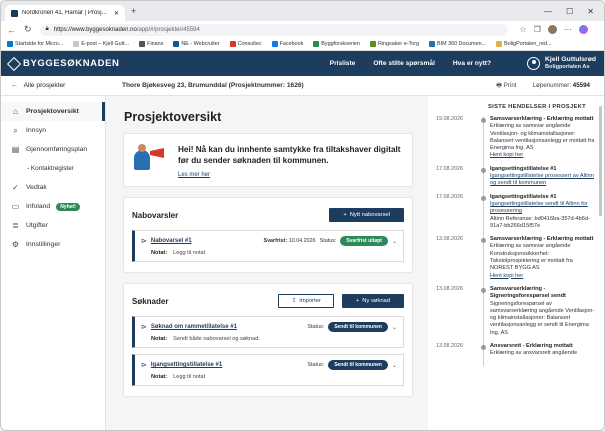  I want to click on minimize-icon: —, so click(548, 11).